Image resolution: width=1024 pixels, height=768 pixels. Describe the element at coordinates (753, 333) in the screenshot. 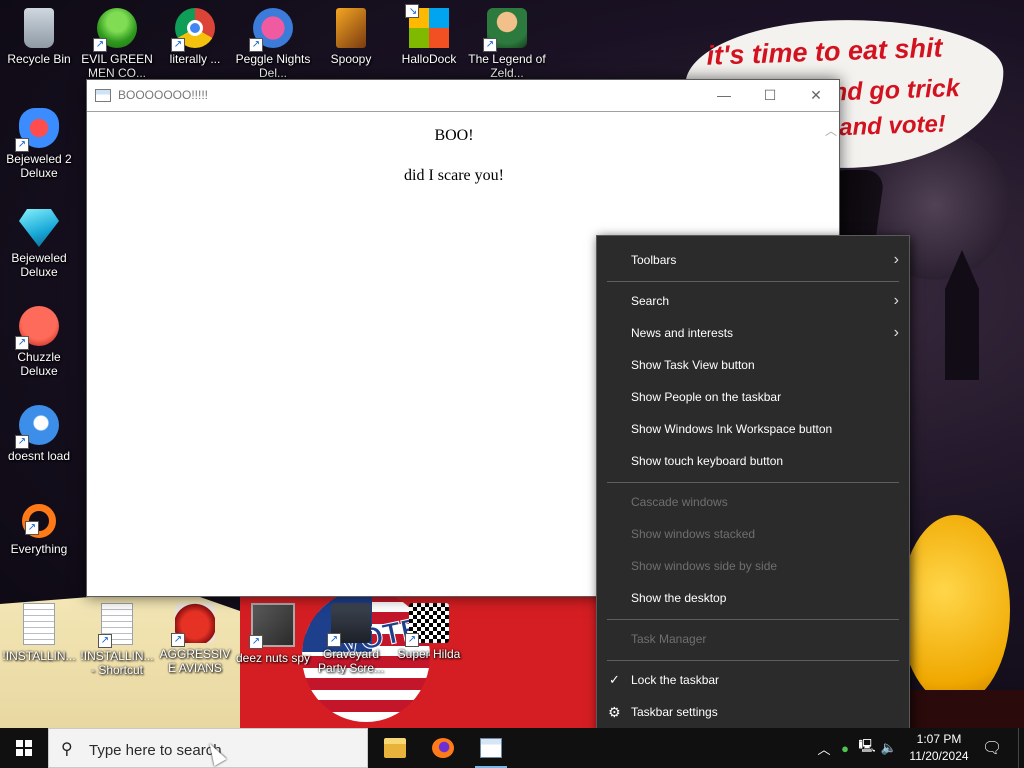

I see `menu-item-news-and-interests: News and interests ›` at that location.